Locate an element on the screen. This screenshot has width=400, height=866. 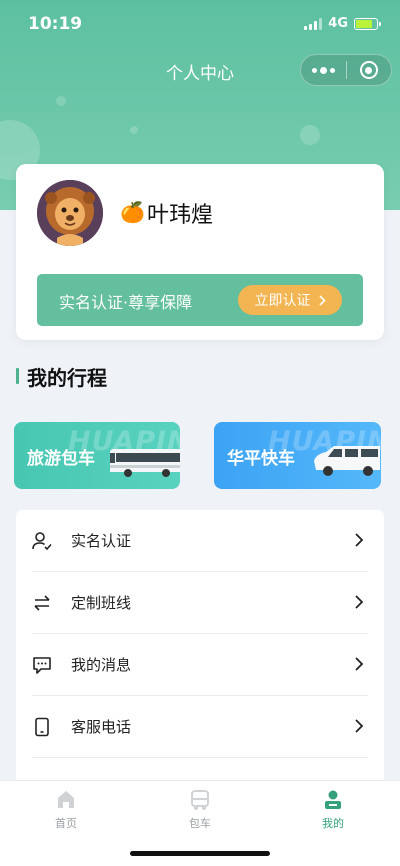
tab-label: 我的 is located at coordinates (333, 823).